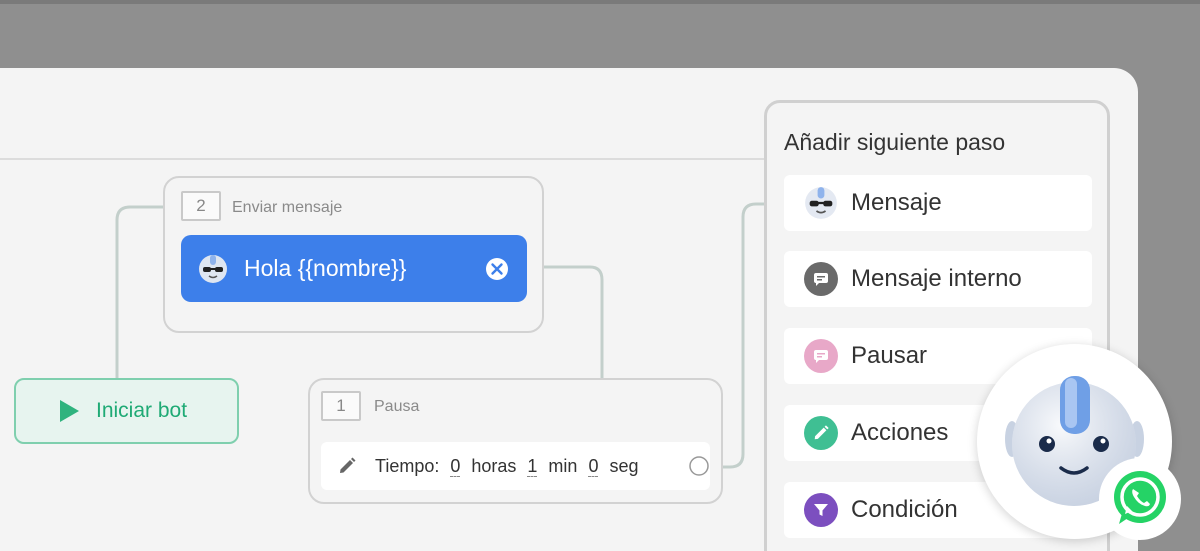 This screenshot has width=1200, height=551. I want to click on connector-start-to-message, so click(140, 291).